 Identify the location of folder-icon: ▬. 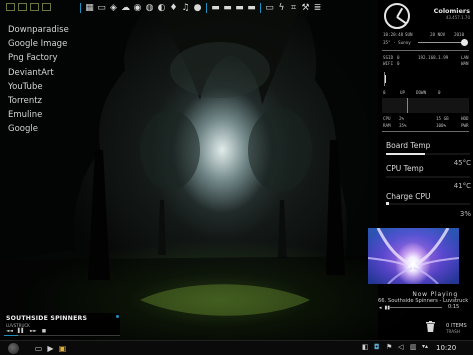
(215, 8).